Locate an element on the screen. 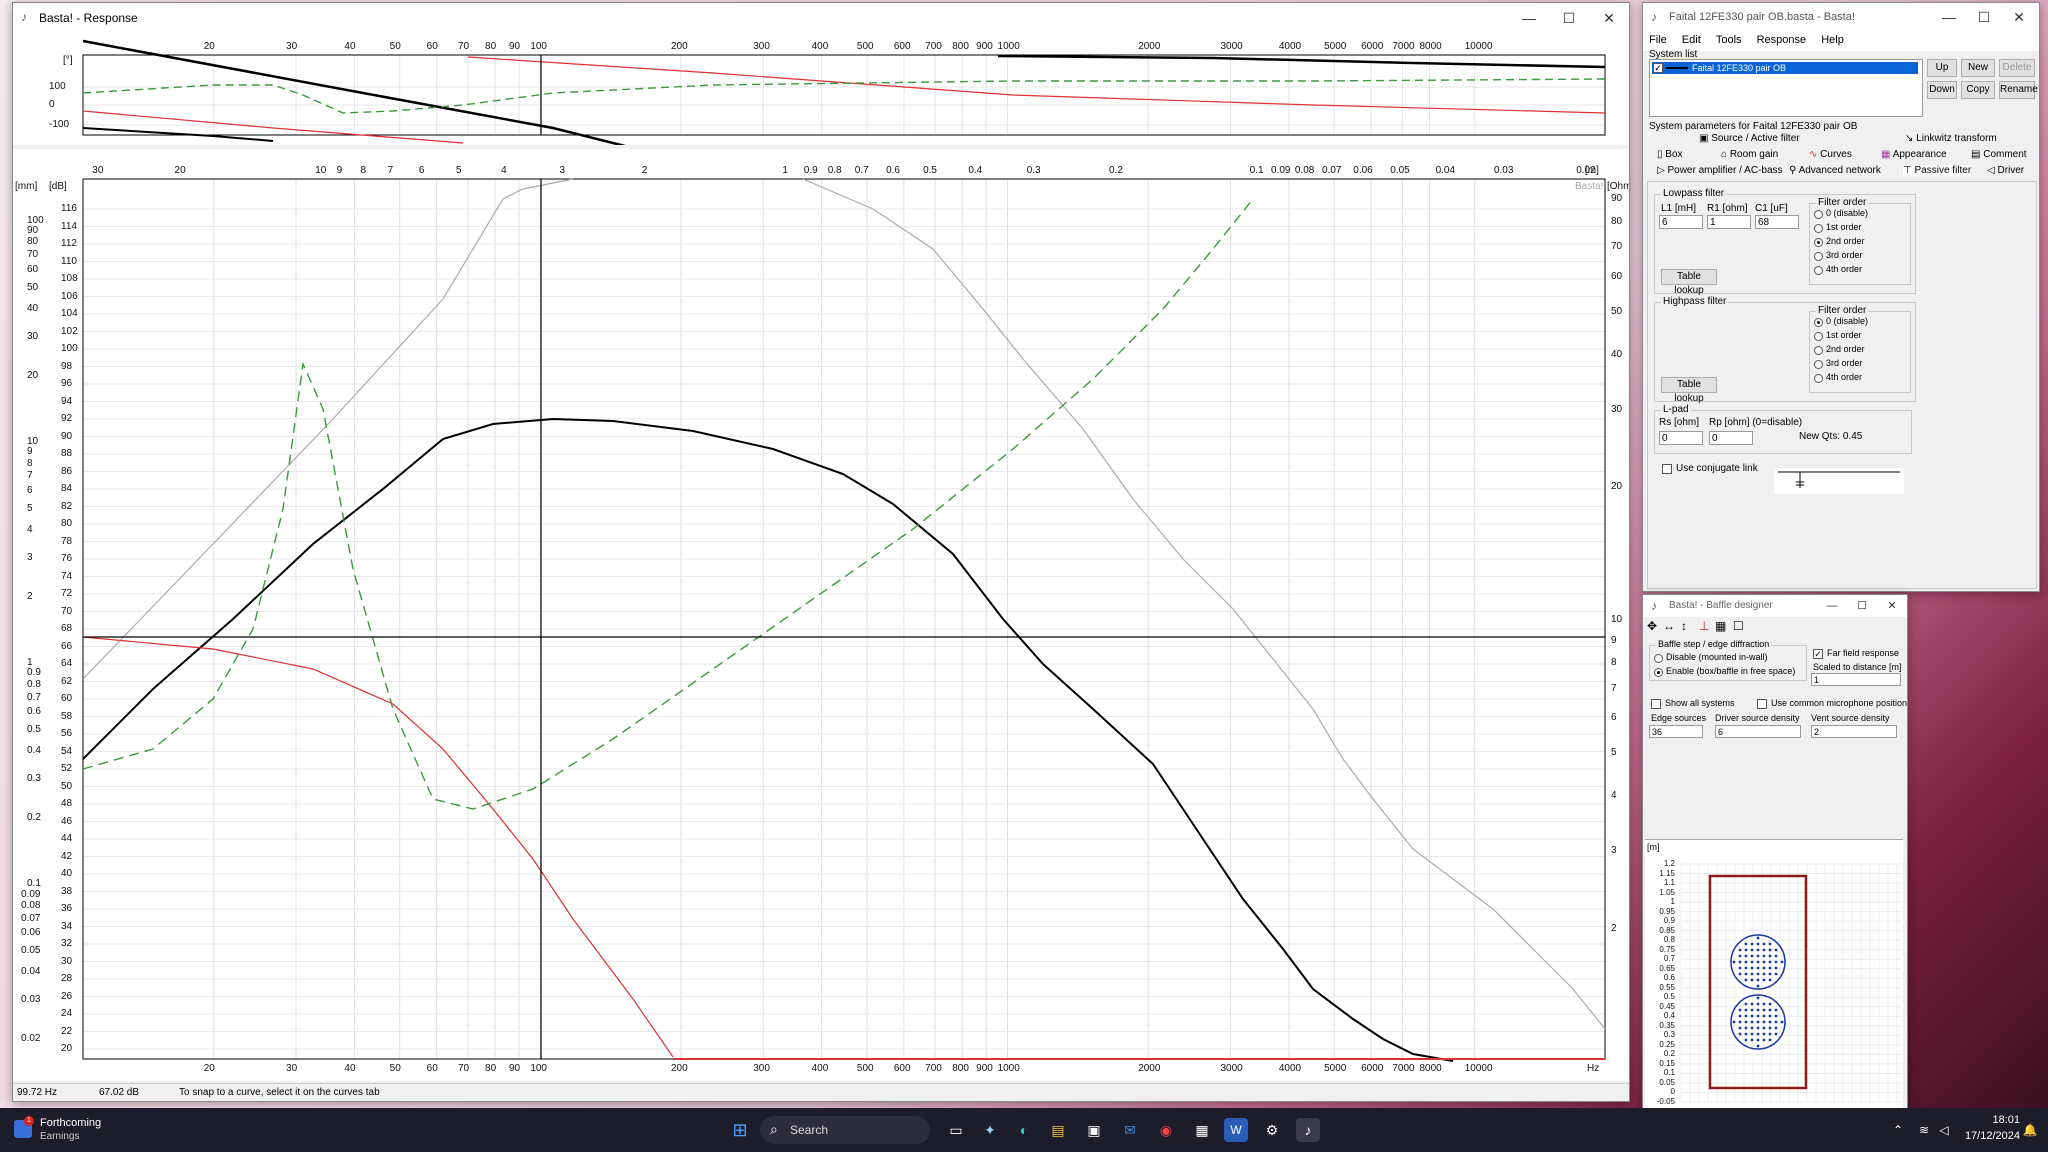 This screenshot has width=2048, height=1152. notification-bell-icon: 🔔 is located at coordinates (2030, 1130).